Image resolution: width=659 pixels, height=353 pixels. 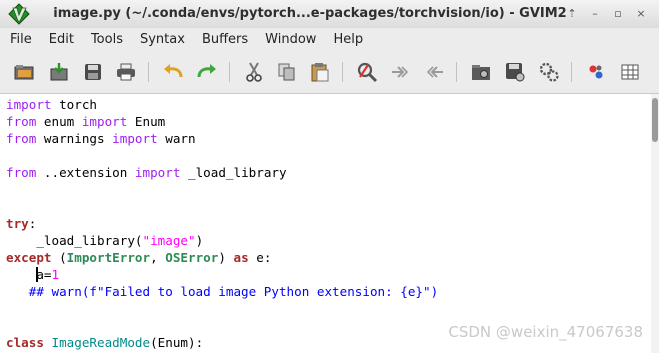 I want to click on code-line: from ..extension import _load_library, so click(x=328, y=172).